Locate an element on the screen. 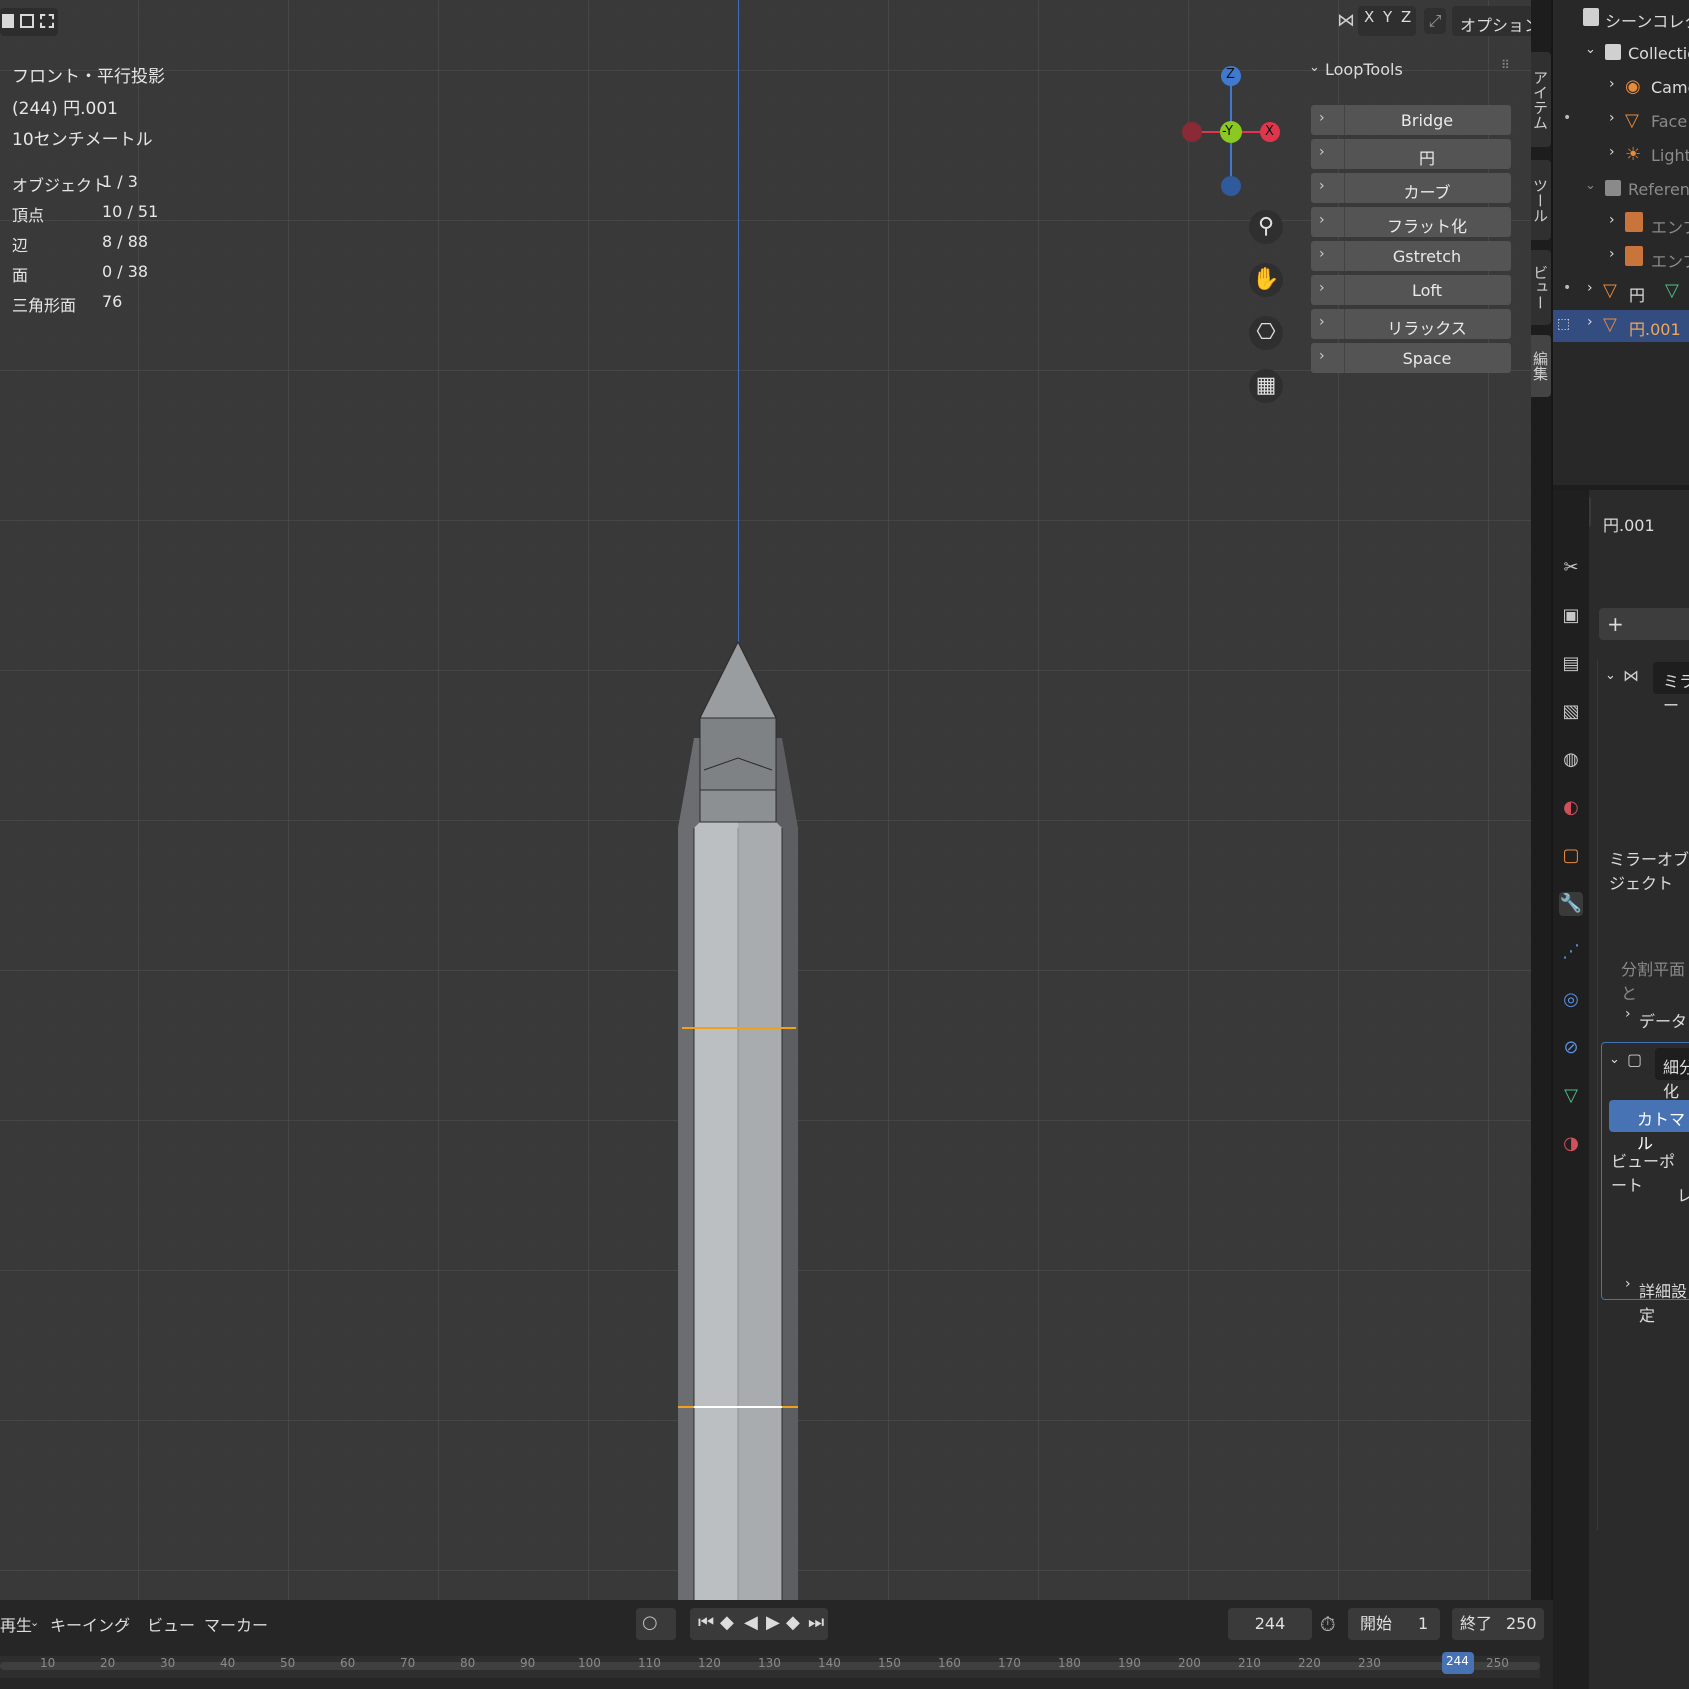 The height and width of the screenshot is (1689, 1689). looptools-title: LoopTools is located at coordinates (1364, 69).